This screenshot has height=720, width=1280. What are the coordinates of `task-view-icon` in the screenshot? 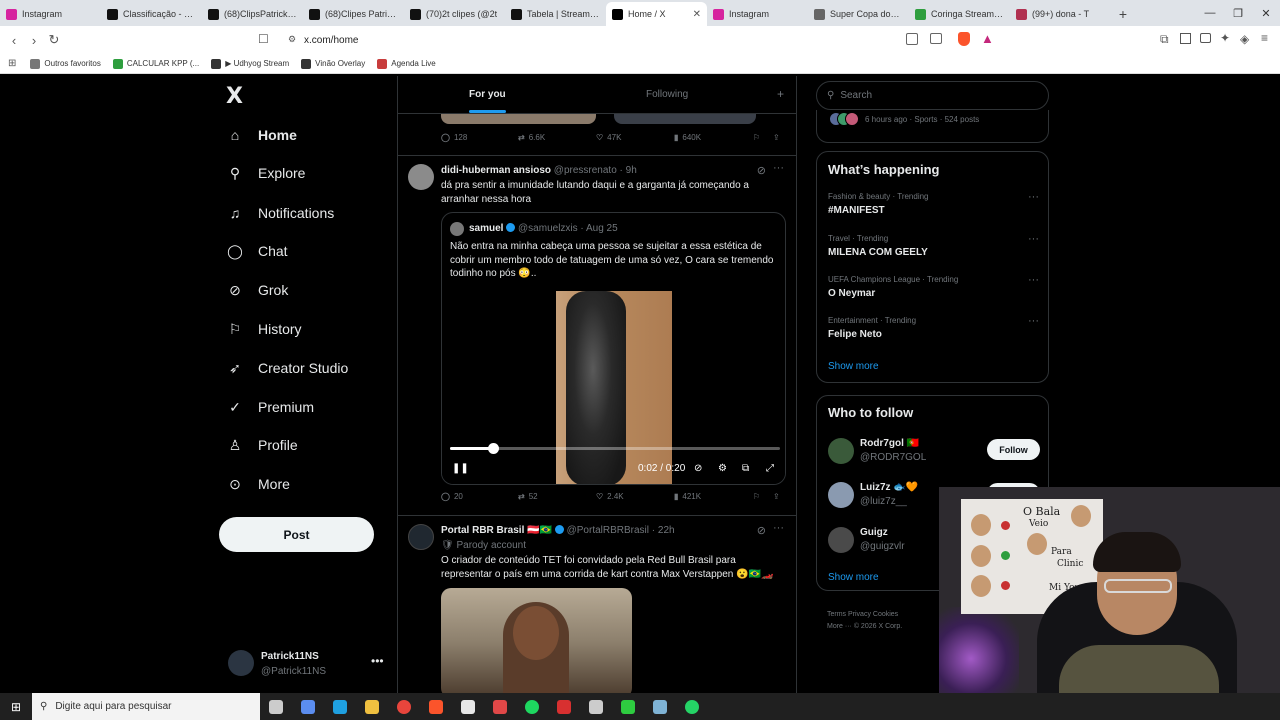 It's located at (276, 706).